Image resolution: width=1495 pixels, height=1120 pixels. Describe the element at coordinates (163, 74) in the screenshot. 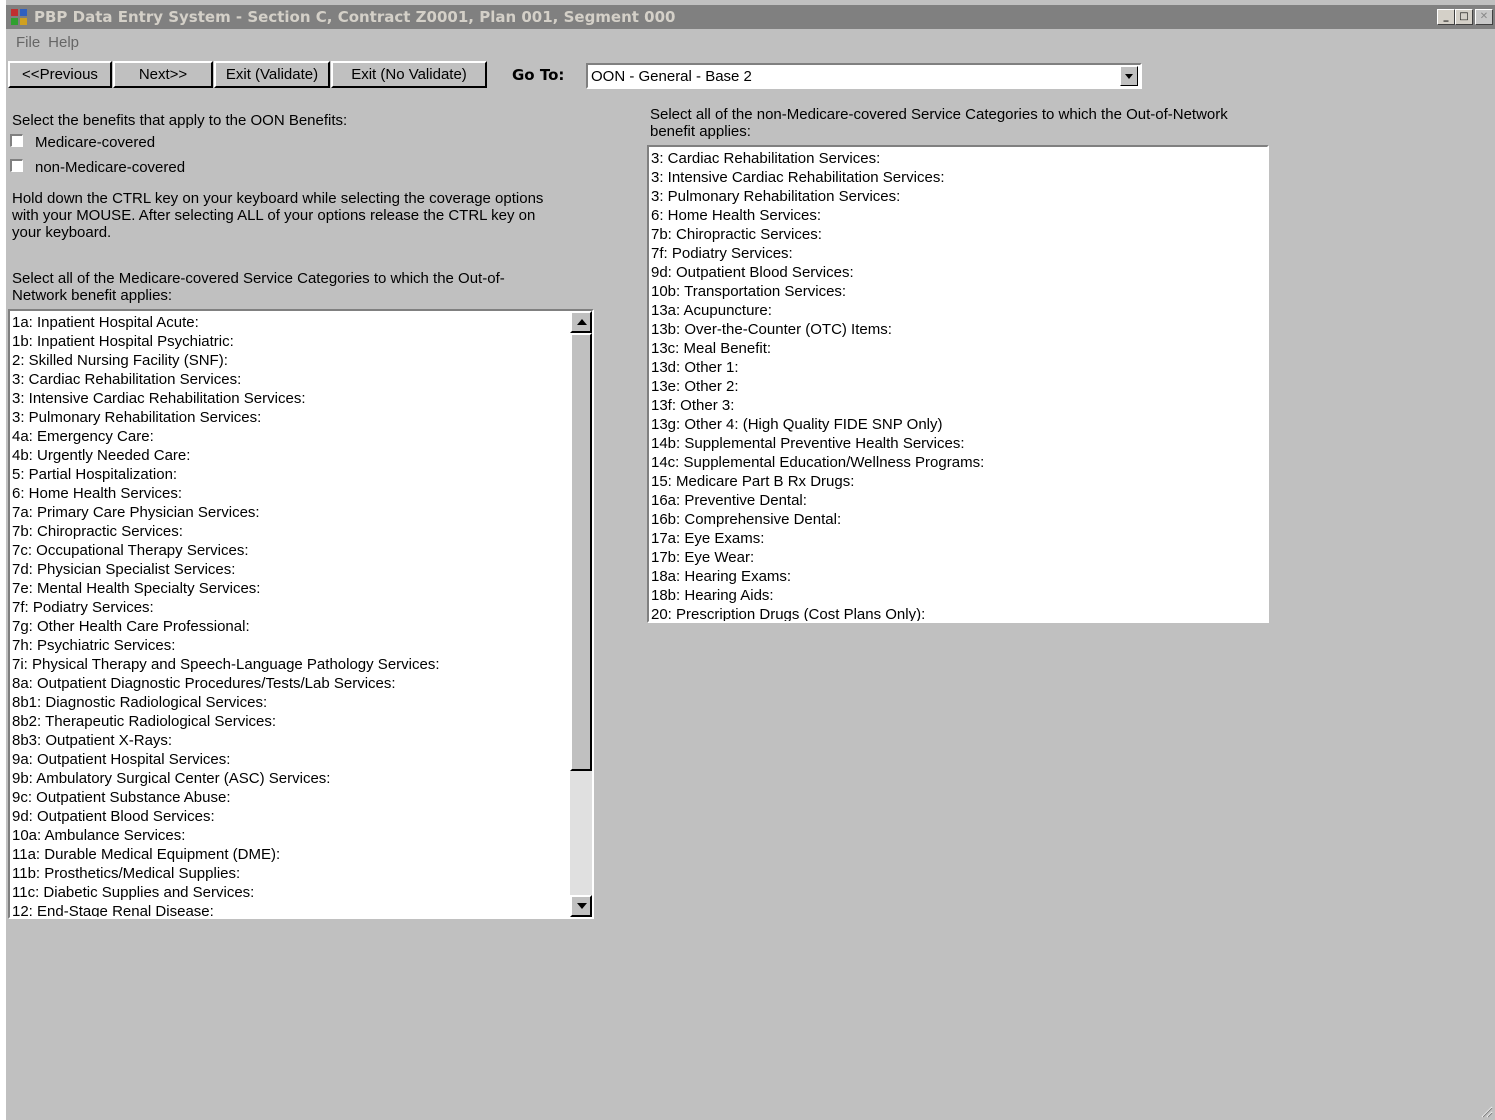

I see `next-button: Next>>` at that location.